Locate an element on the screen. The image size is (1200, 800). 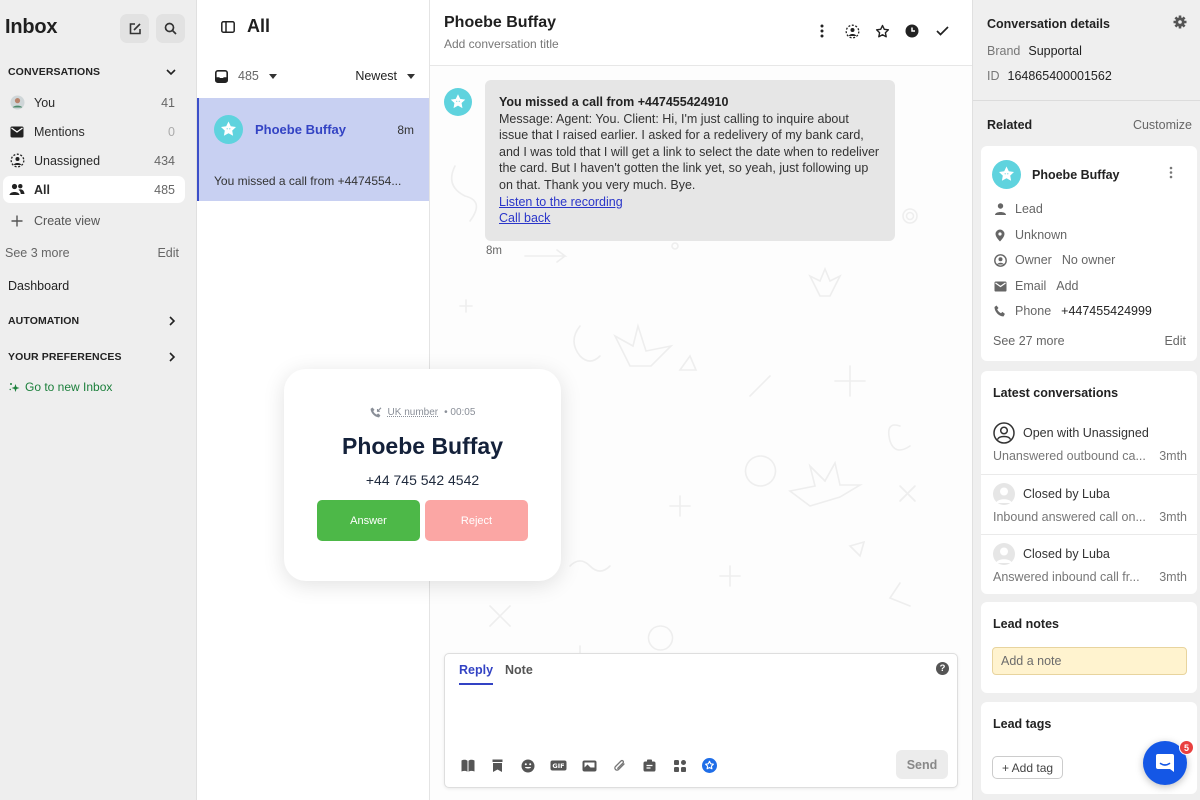
edit-views-link: Edit is located at coordinates (168, 253).